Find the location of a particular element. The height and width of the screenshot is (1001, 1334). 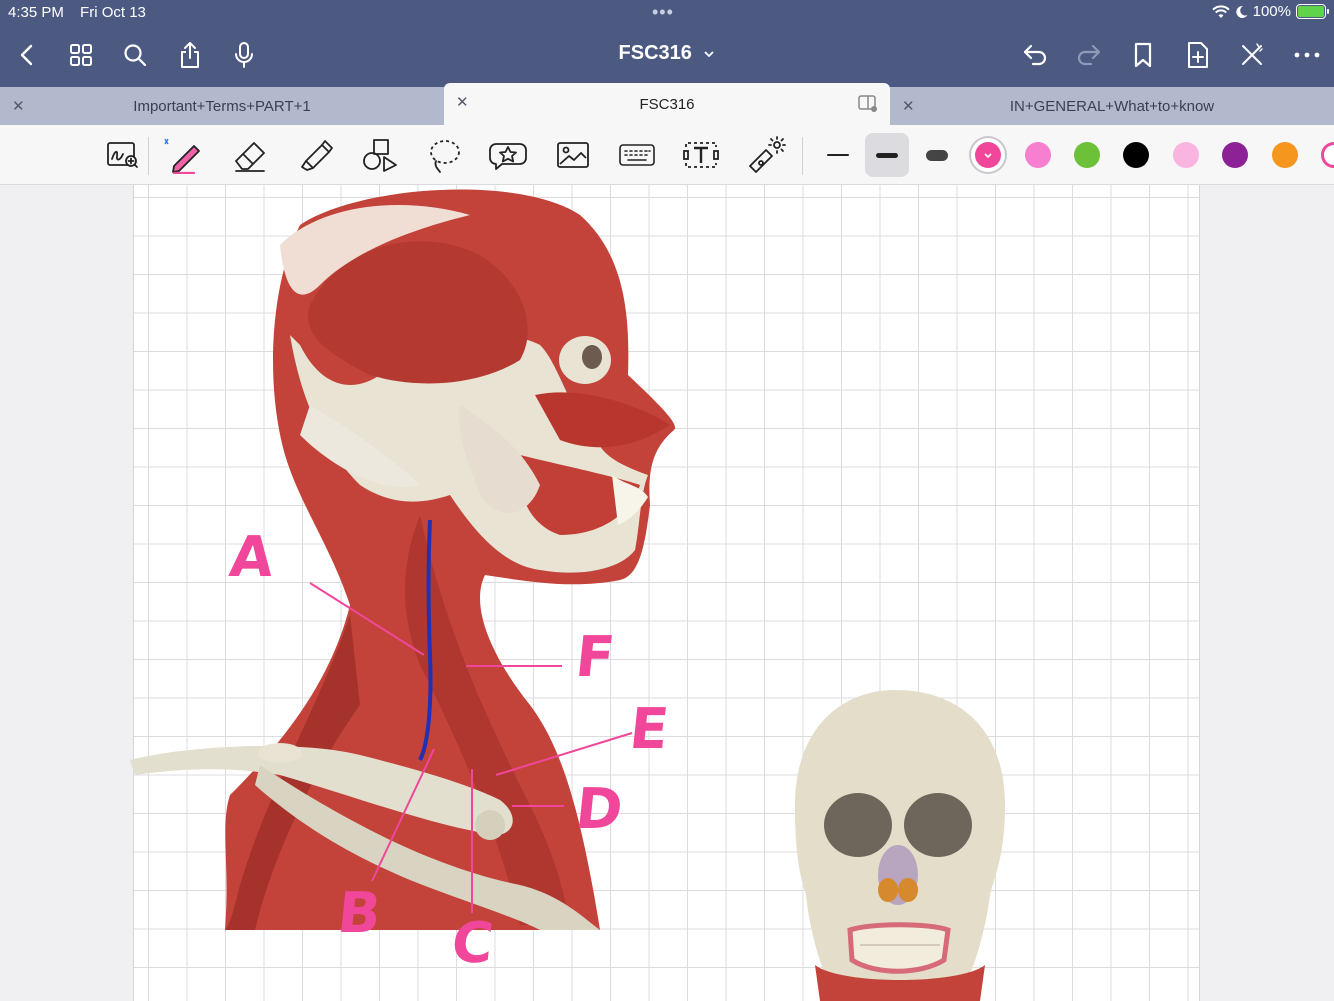

bookmark-icon is located at coordinates (1143, 55).